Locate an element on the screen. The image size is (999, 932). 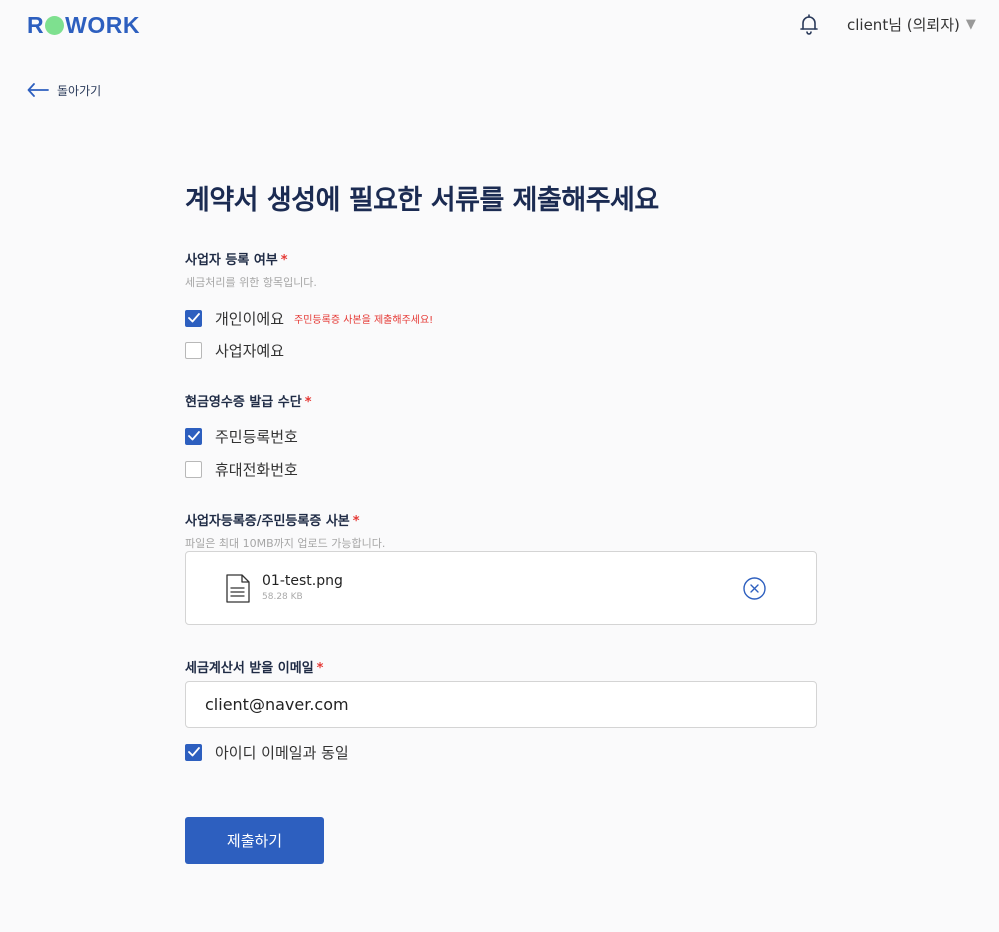
option-business: 사업자예요 is located at coordinates (234, 350).